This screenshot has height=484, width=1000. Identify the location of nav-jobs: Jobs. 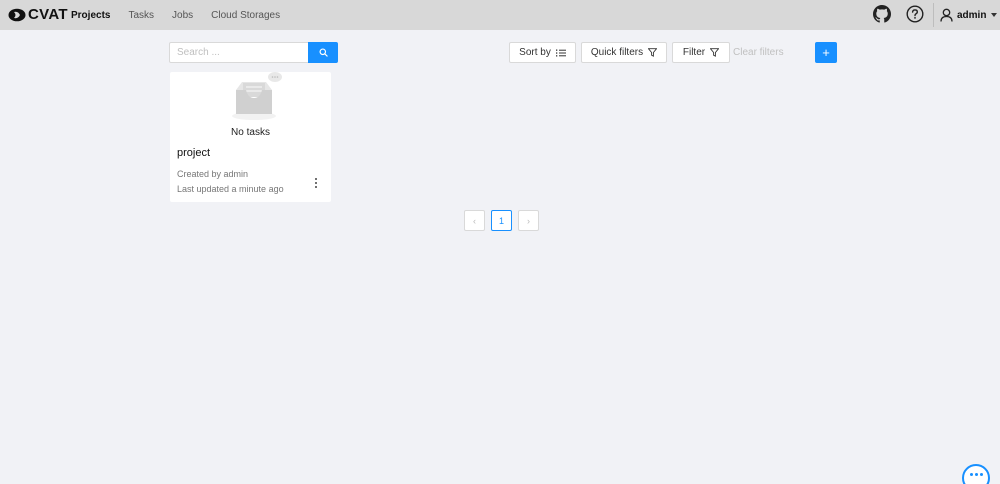
(182, 15).